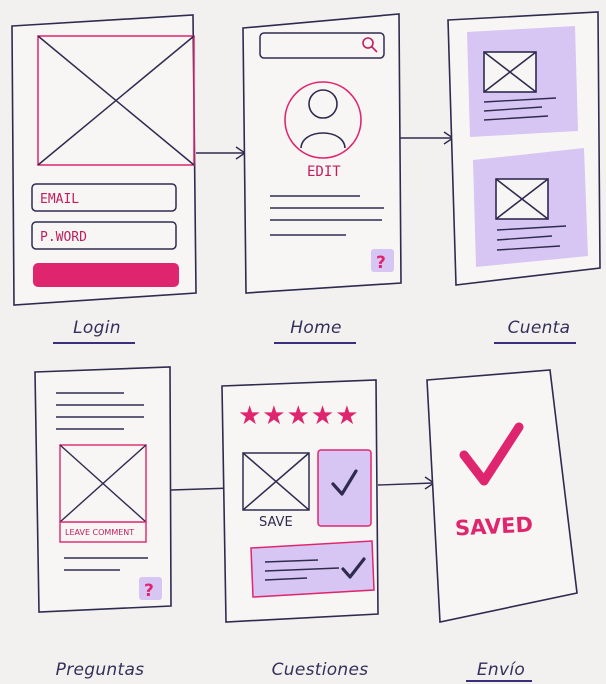 The image size is (606, 684). I want to click on cuenta-screen, so click(524, 148).